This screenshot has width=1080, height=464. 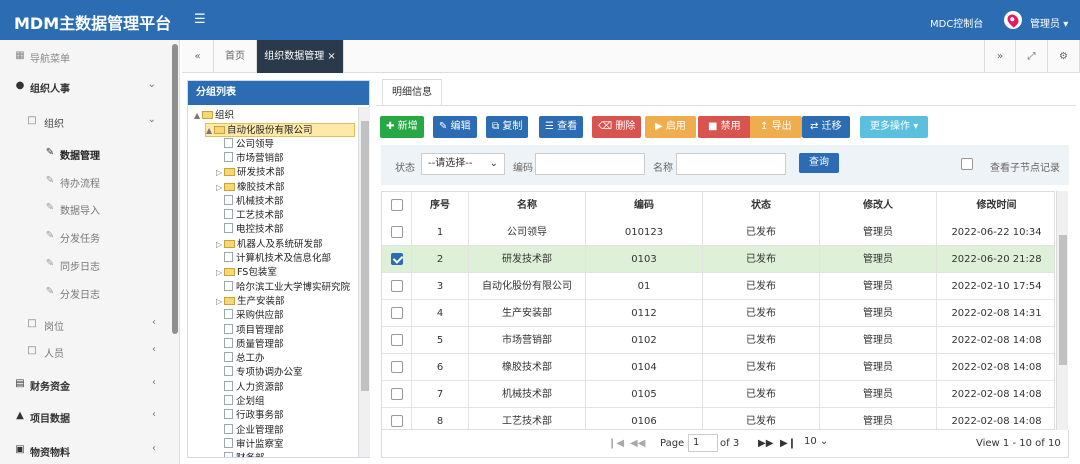 What do you see at coordinates (718, 286) in the screenshot?
I see `table-row: 3 自动化股份有限公司 01 已发布 管理员 2022-02-10 17:54` at bounding box center [718, 286].